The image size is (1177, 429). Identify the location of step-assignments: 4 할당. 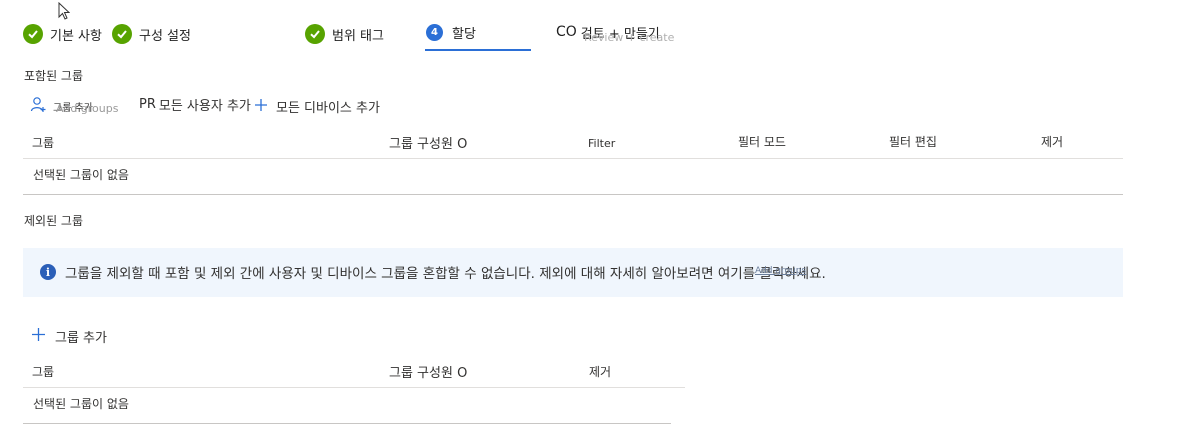
(451, 32).